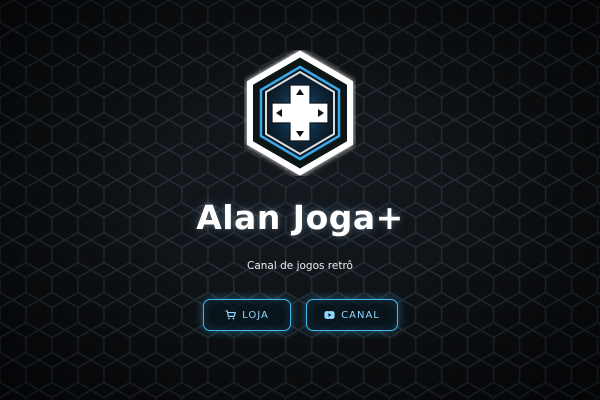  What do you see at coordinates (329, 315) in the screenshot?
I see `youtube-icon` at bounding box center [329, 315].